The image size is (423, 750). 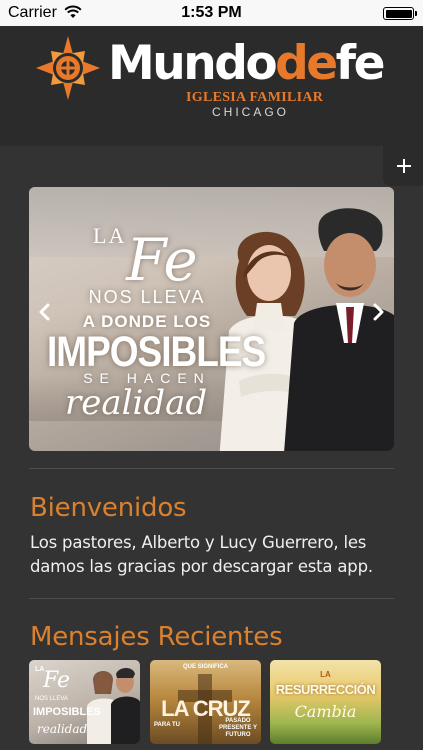 I want to click on couple-image, so click(x=113, y=706).